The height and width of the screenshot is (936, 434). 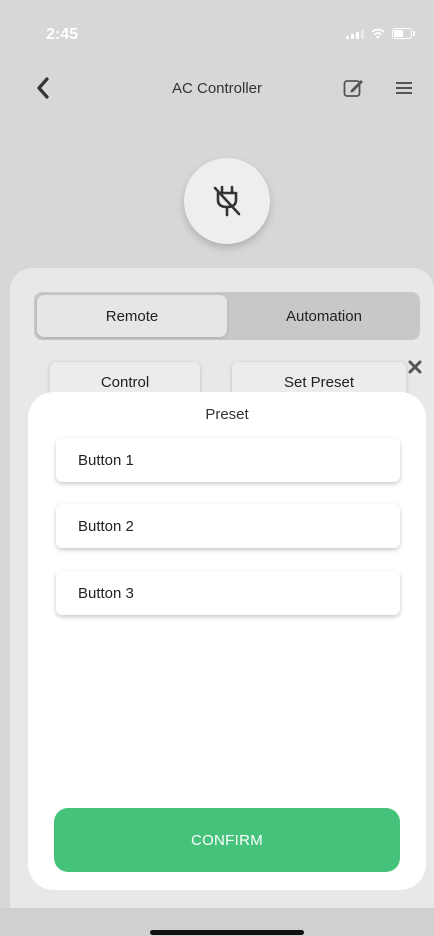 What do you see at coordinates (324, 316) in the screenshot?
I see `tab-automation: Automation` at bounding box center [324, 316].